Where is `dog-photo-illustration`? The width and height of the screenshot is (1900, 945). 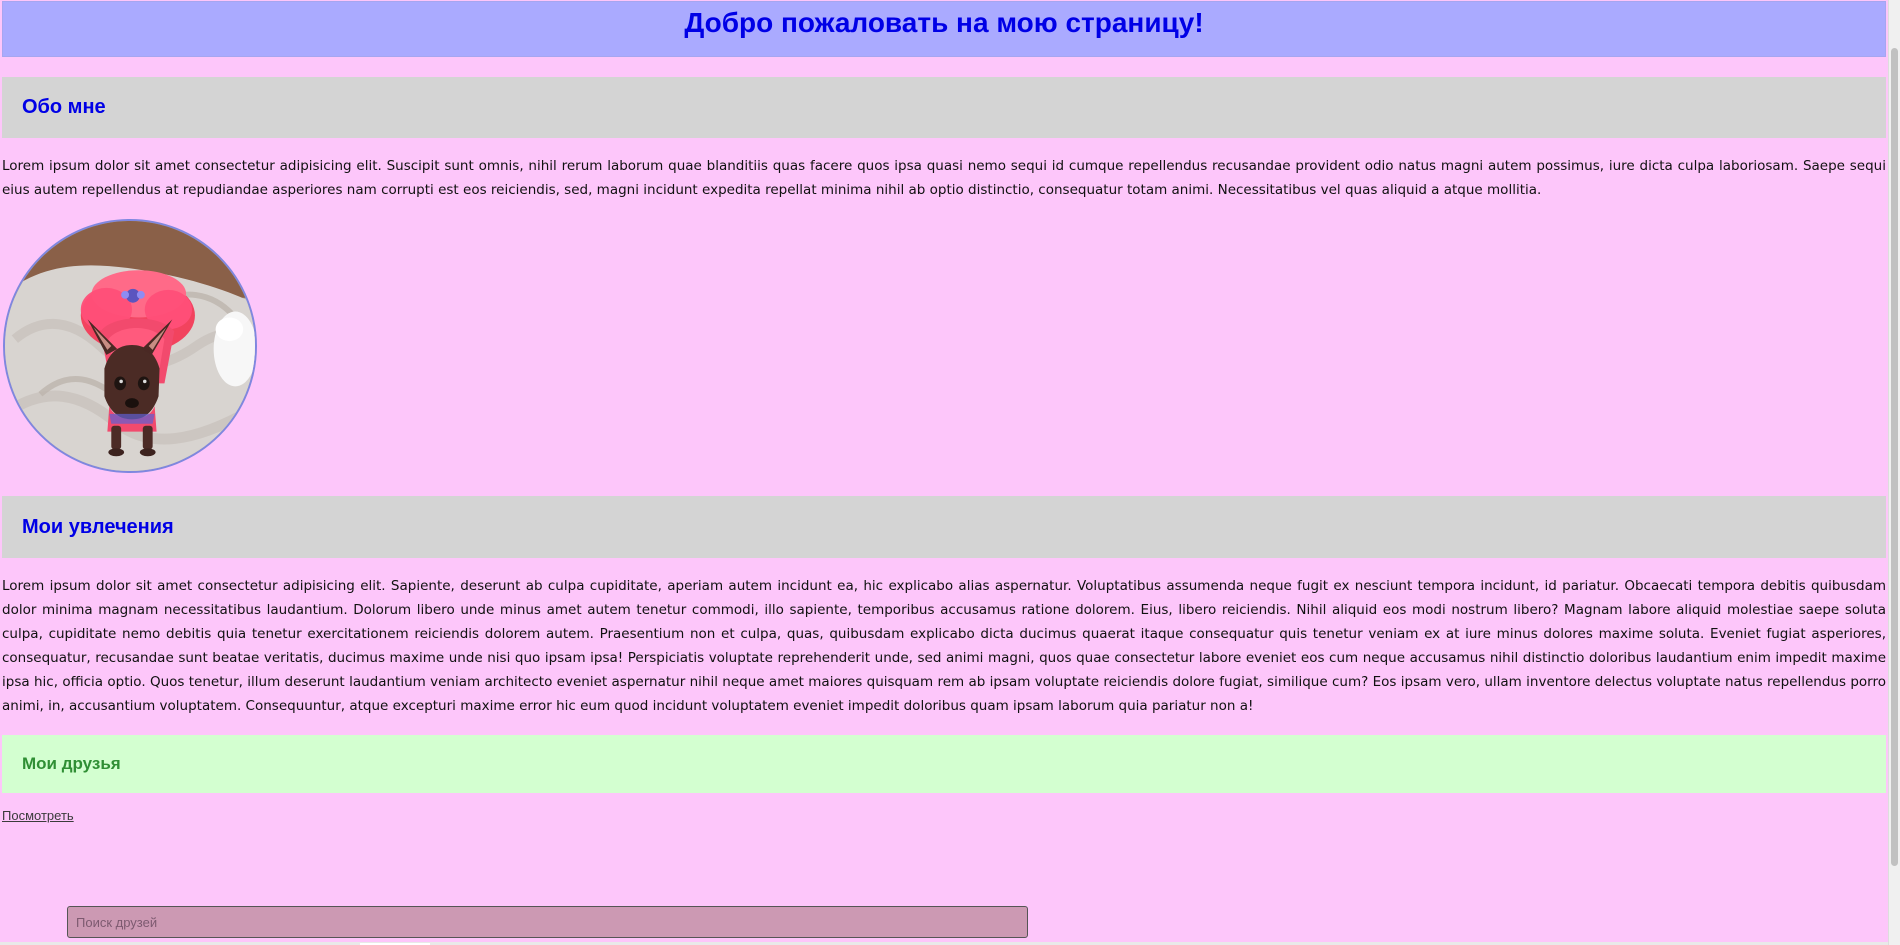 dog-photo-illustration is located at coordinates (130, 346).